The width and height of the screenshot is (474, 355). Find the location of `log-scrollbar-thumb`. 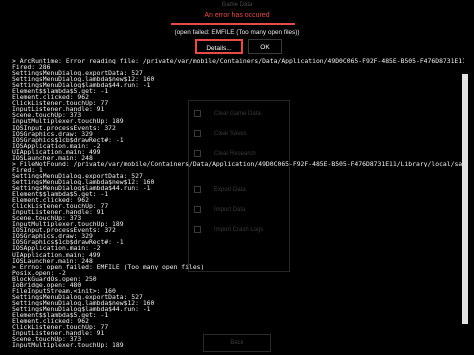

log-scrollbar-thumb is located at coordinates (465, 199).